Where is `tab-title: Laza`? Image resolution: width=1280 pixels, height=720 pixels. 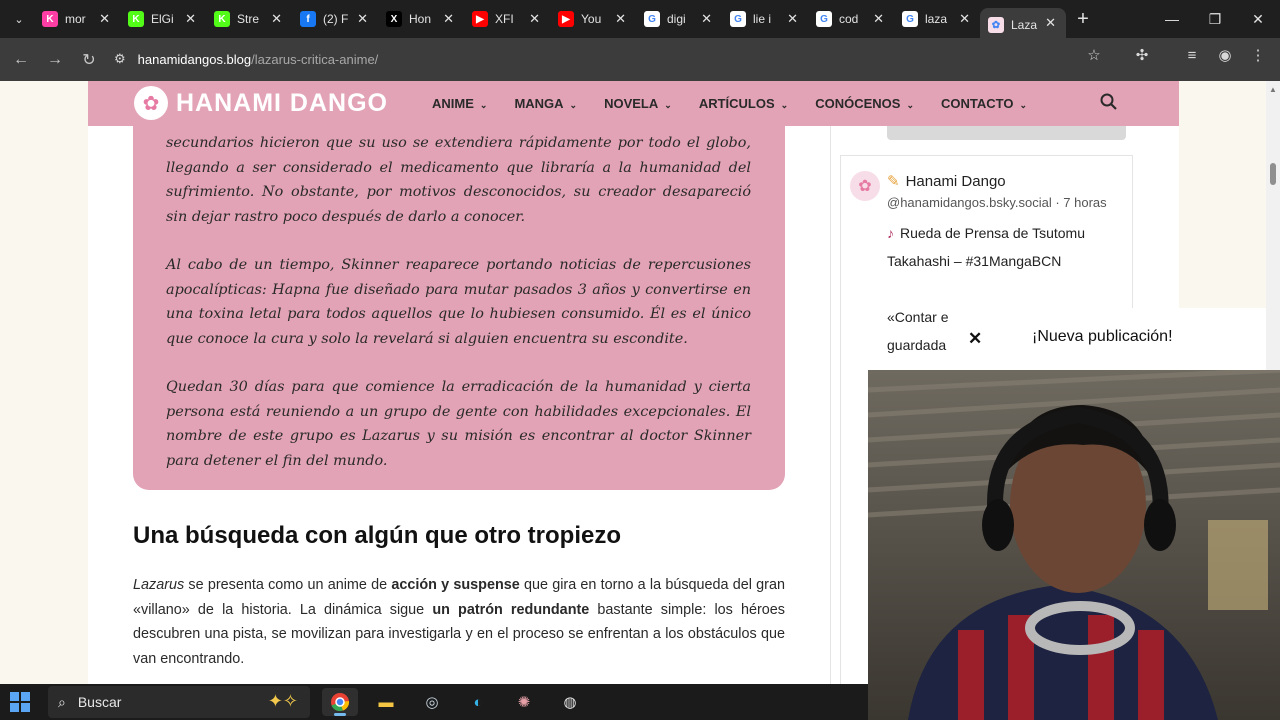 tab-title: Laza is located at coordinates (1024, 25).